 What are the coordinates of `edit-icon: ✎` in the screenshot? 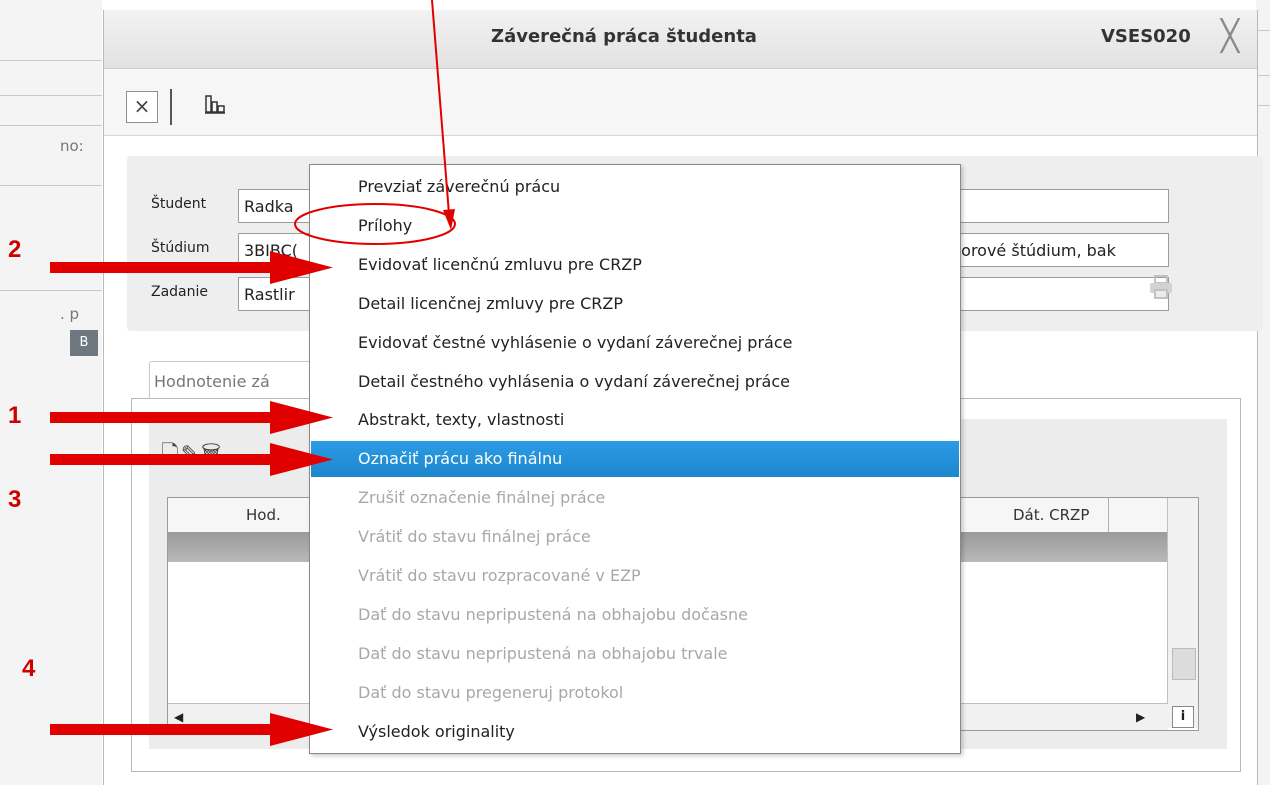 It's located at (191, 454).